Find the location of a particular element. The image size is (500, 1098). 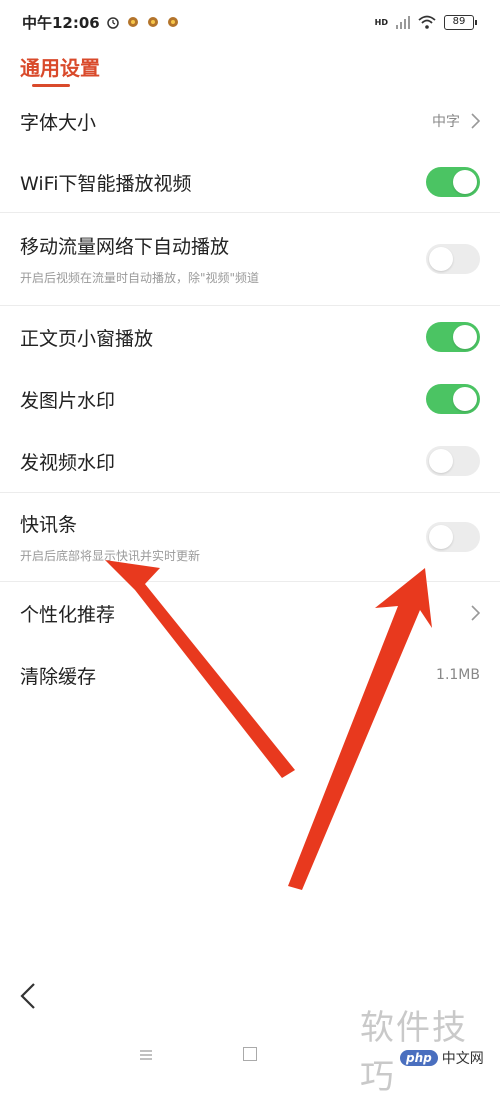

image-watermark-toggle is located at coordinates (453, 399).